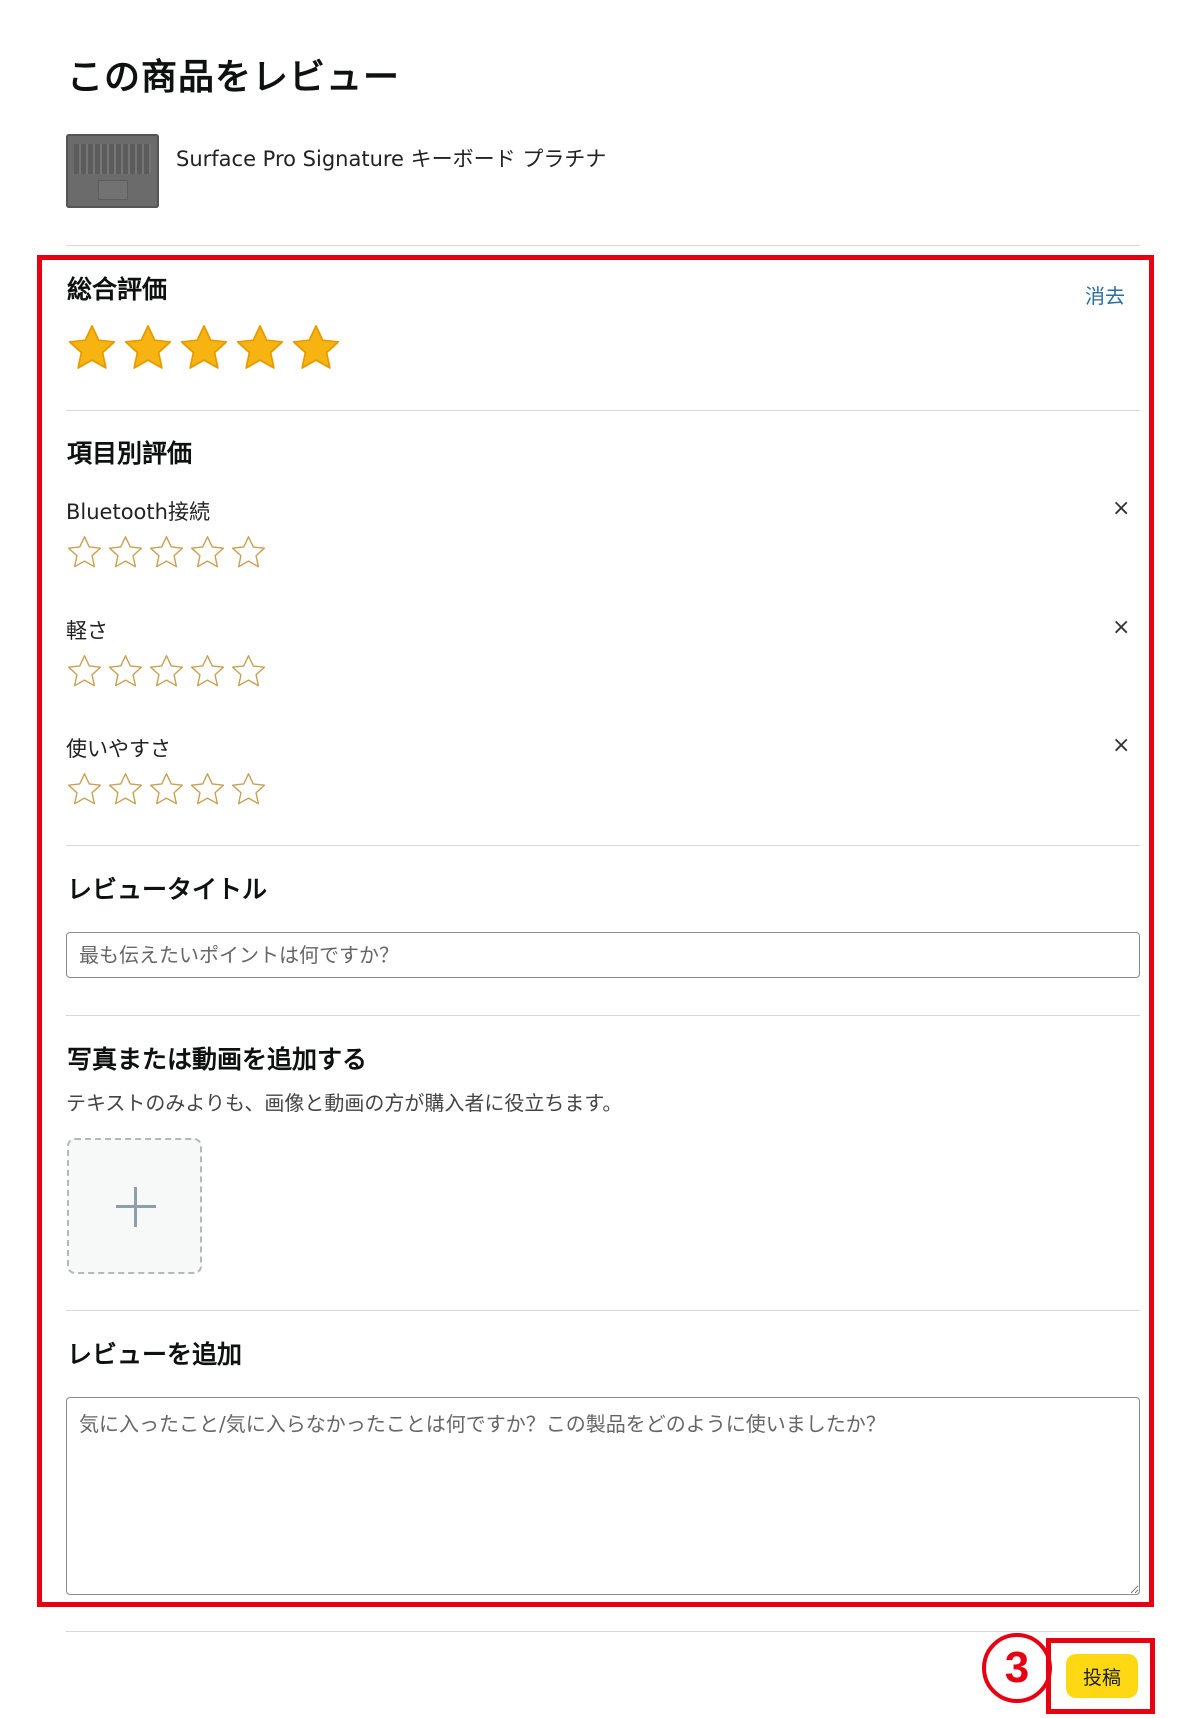  I want to click on attribute-label-usability: 使いやすさ, so click(118, 749).